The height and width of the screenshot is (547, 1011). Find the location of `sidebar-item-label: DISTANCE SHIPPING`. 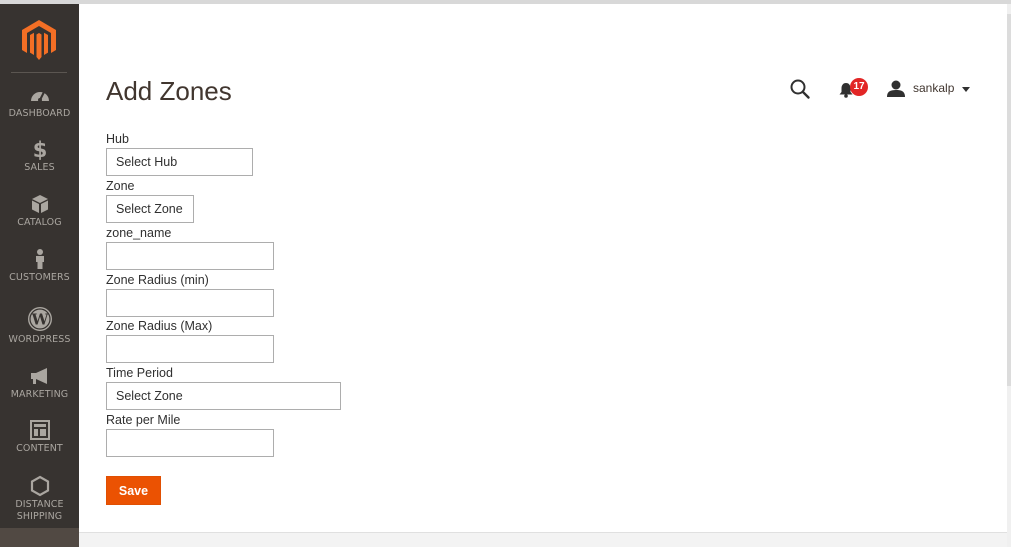

sidebar-item-label: DISTANCE SHIPPING is located at coordinates (39, 510).